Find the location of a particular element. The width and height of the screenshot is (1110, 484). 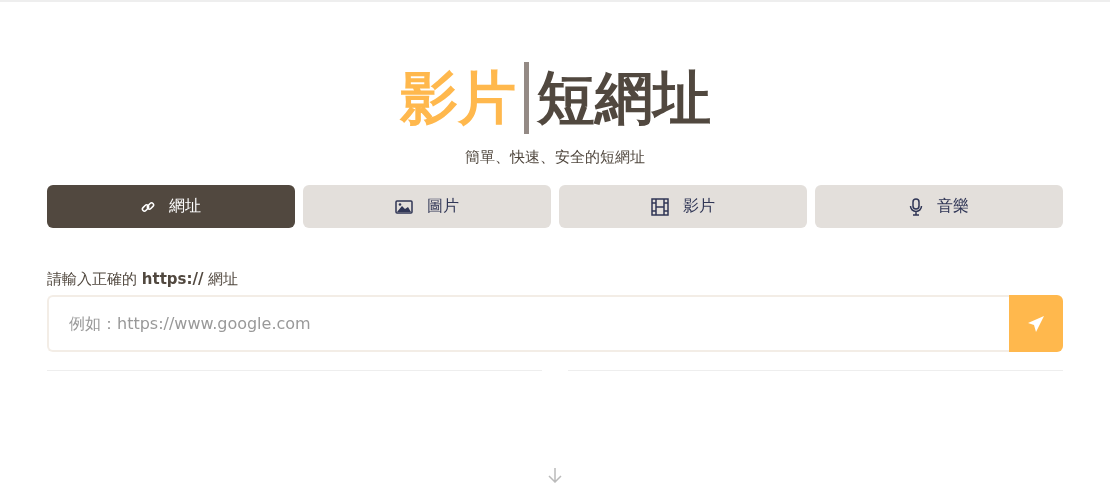

field-label: 請輸入正確的 https:// 網址 is located at coordinates (143, 279).